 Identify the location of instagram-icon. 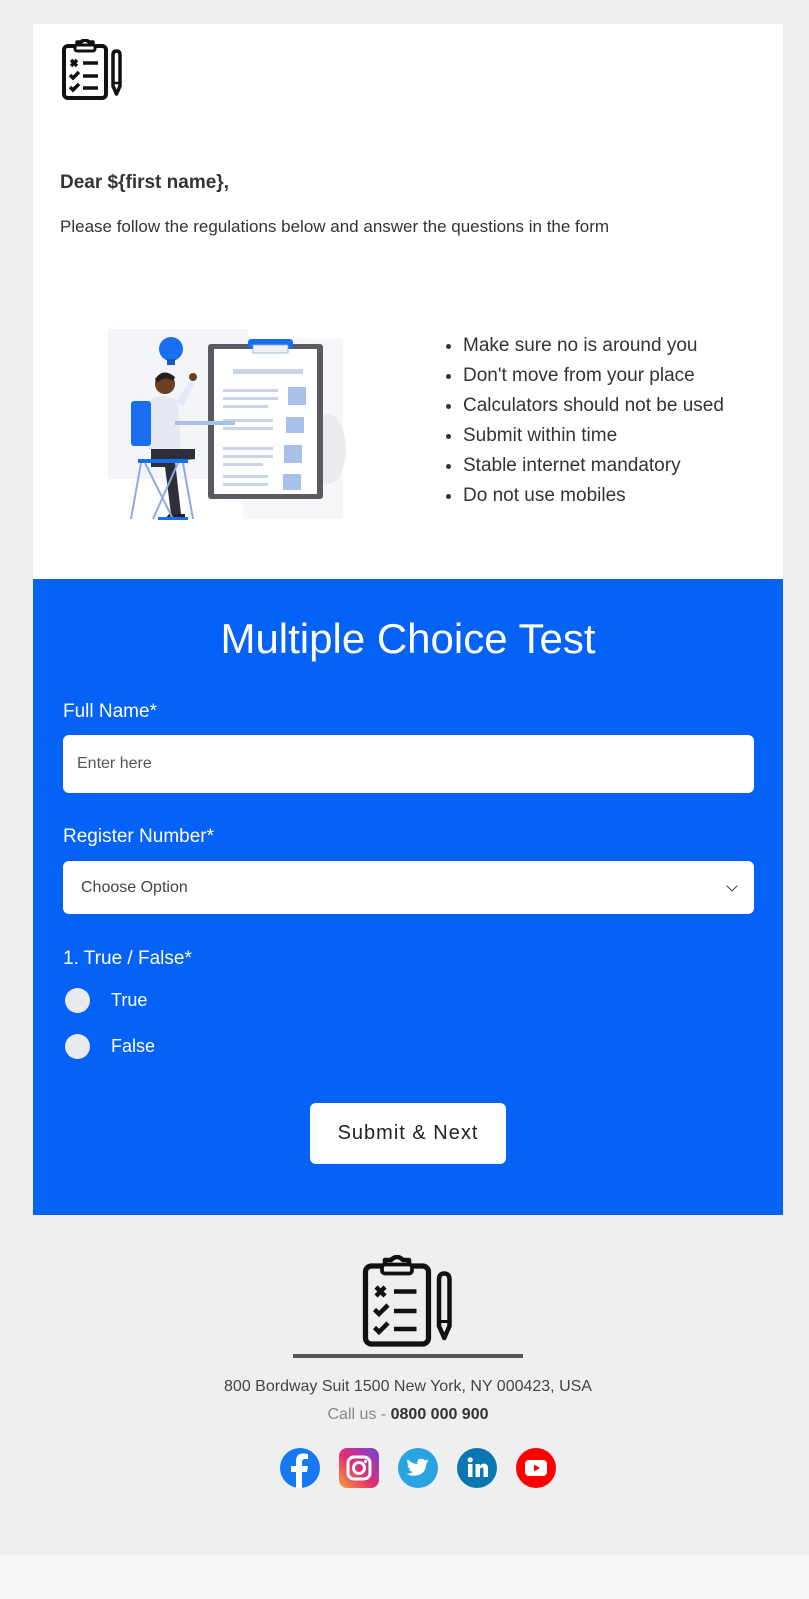
(359, 1468).